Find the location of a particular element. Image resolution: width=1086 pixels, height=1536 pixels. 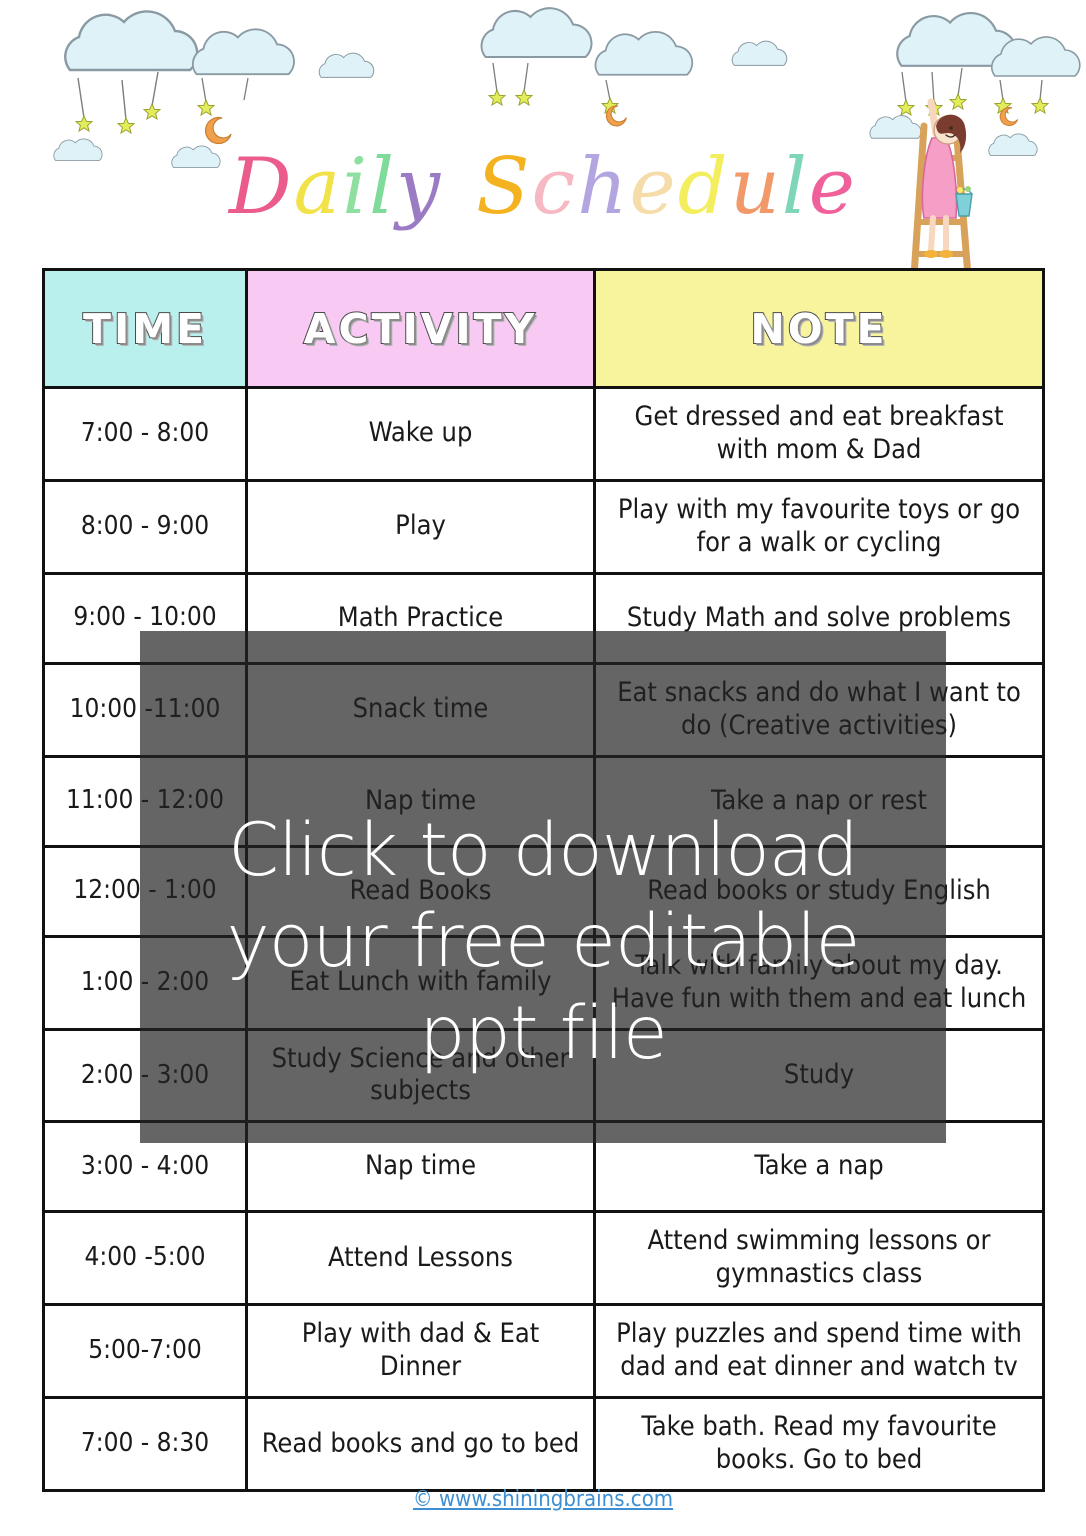

row-time: 7:00 - 8:00 is located at coordinates (145, 434).